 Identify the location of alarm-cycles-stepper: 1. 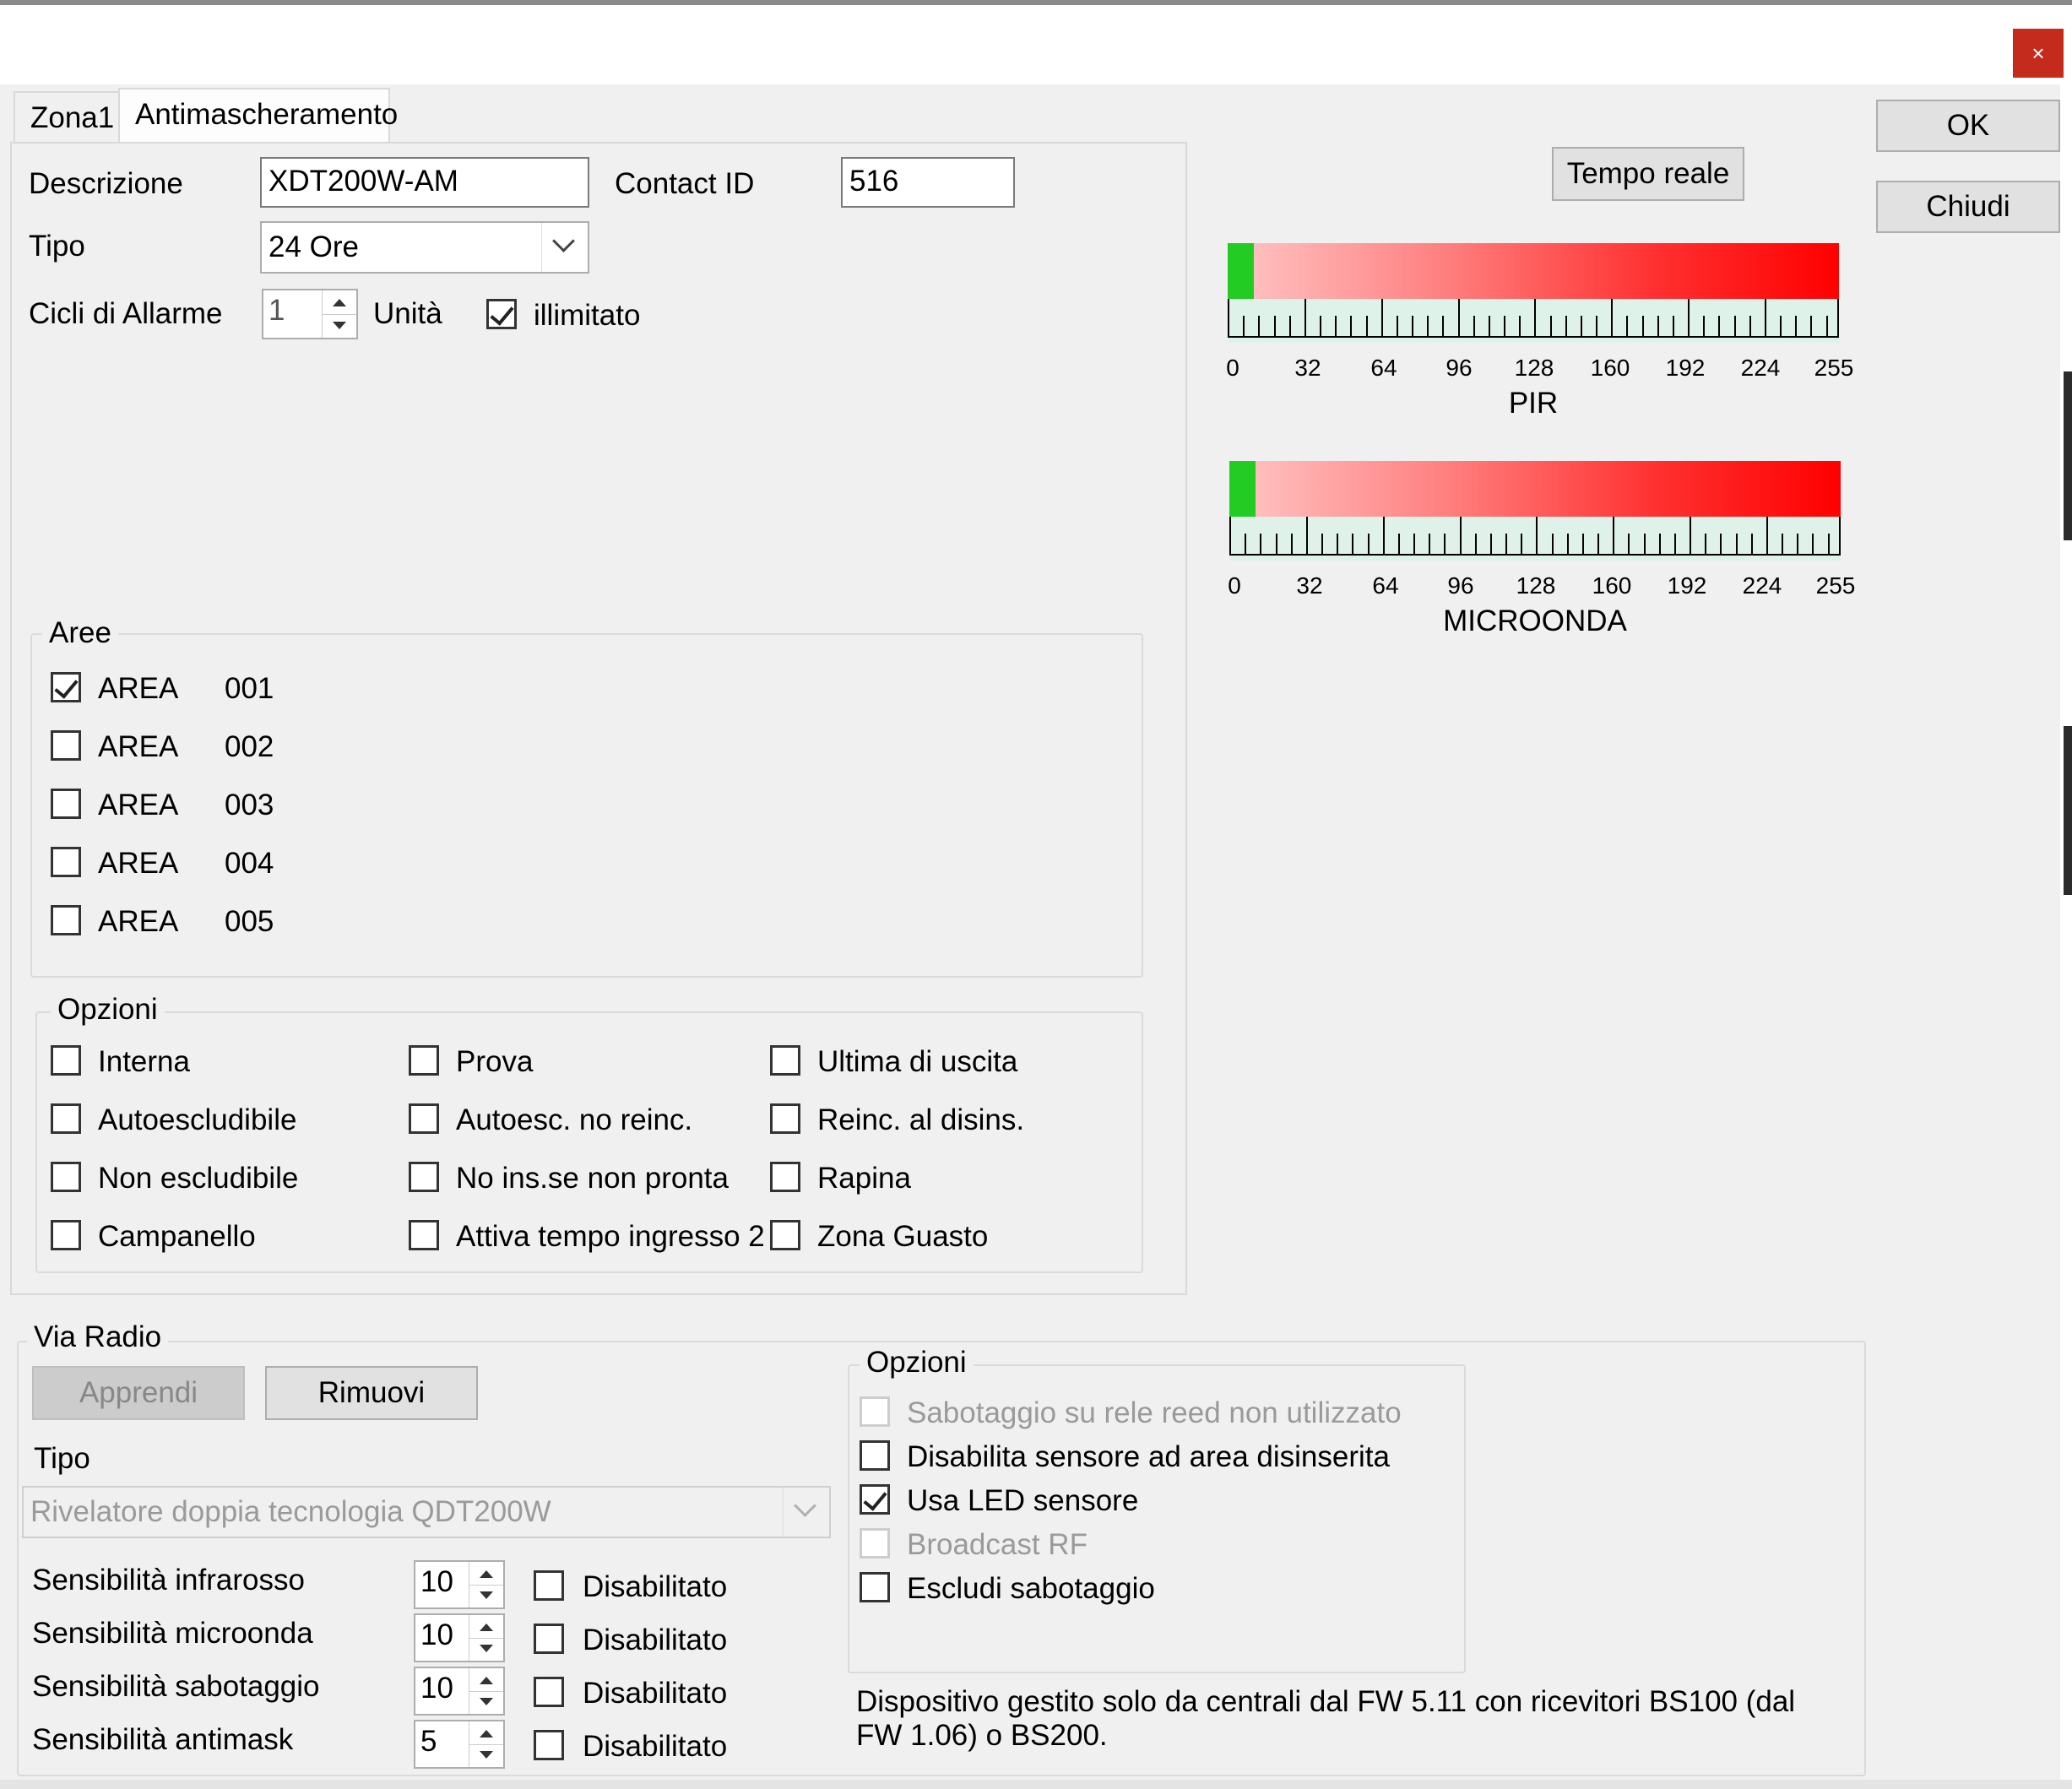
(310, 314).